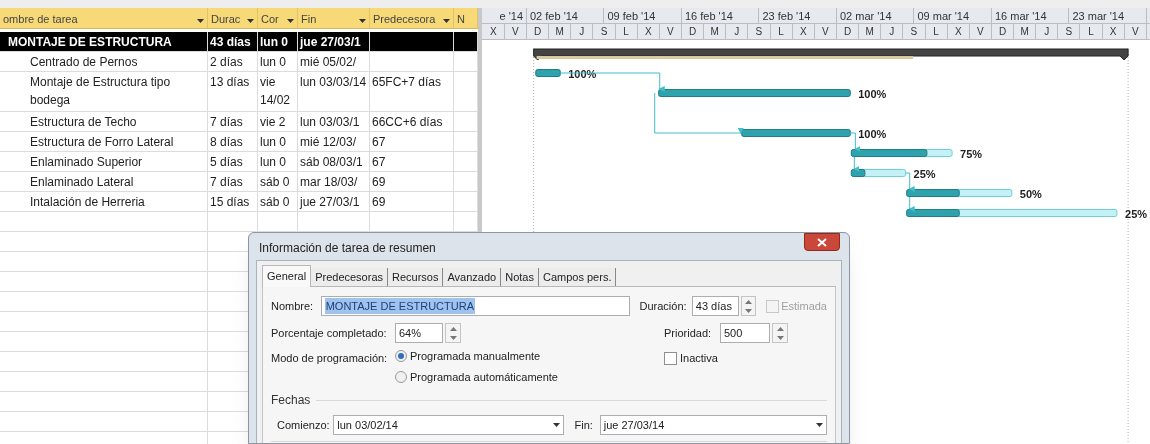 This screenshot has height=444, width=1150. I want to click on tab: Recursos, so click(416, 277).